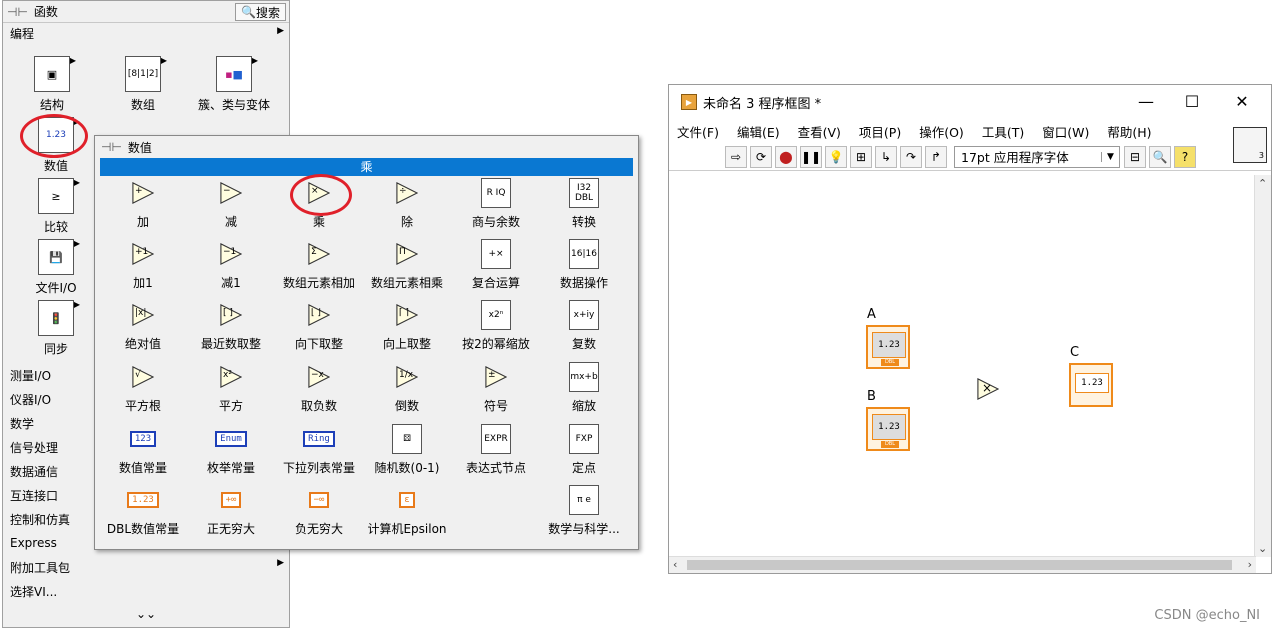 The image size is (1274, 633). I want to click on indicator-c-terminal: 1.23, so click(1091, 385).